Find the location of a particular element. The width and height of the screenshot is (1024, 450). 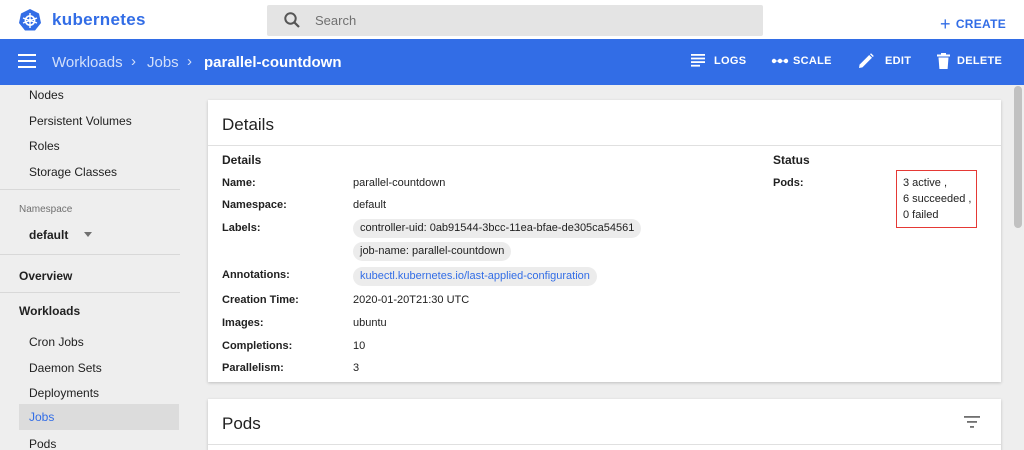

breadcrumb-workloads: Workloads is located at coordinates (87, 62).